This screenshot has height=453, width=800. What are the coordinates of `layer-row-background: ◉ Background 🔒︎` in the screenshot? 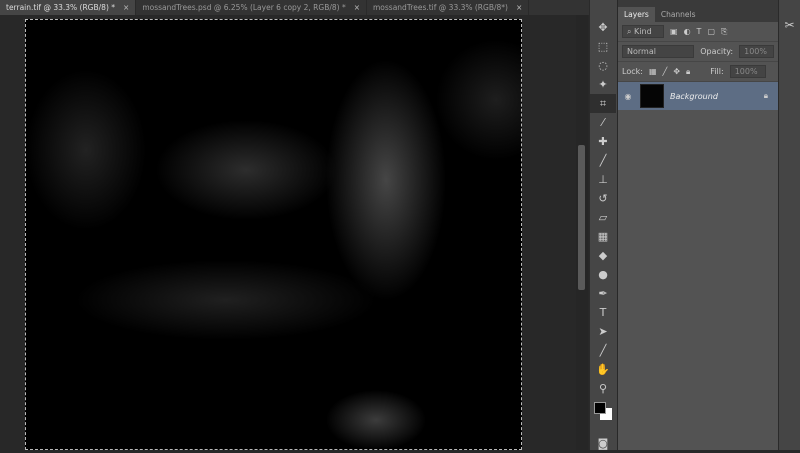 It's located at (698, 96).